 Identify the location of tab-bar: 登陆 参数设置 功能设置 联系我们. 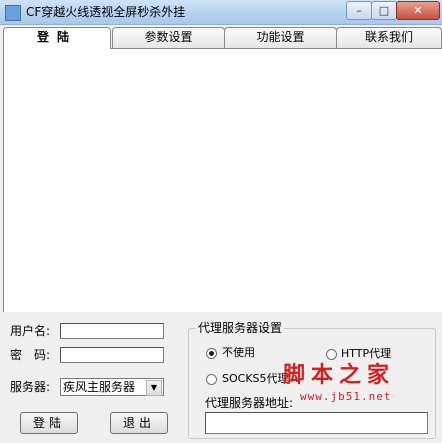
(221, 38).